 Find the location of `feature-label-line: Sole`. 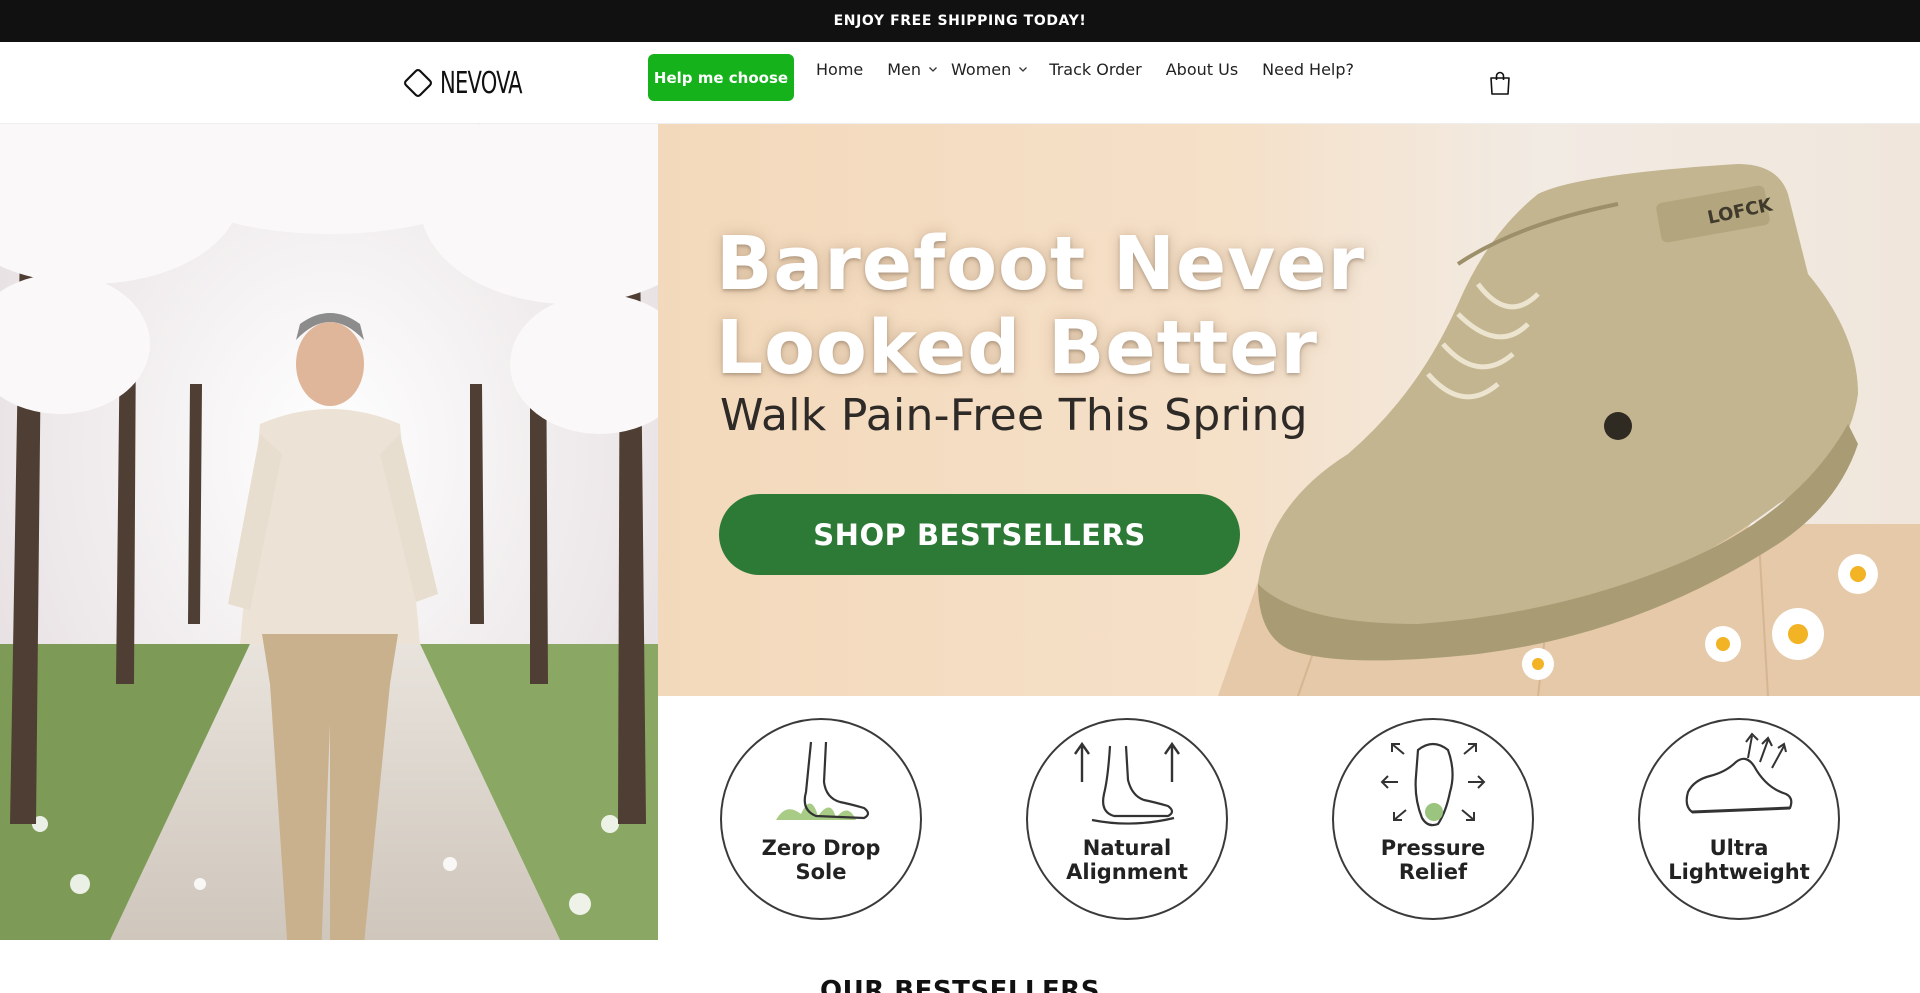

feature-label-line: Sole is located at coordinates (821, 872).